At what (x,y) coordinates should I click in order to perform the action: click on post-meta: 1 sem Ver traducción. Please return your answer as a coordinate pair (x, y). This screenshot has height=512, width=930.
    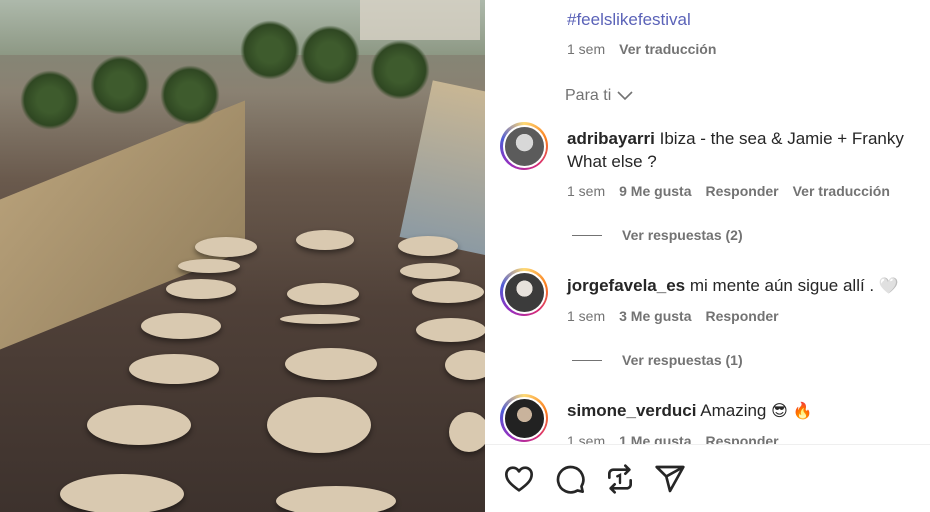
    Looking at the image, I should click on (641, 49).